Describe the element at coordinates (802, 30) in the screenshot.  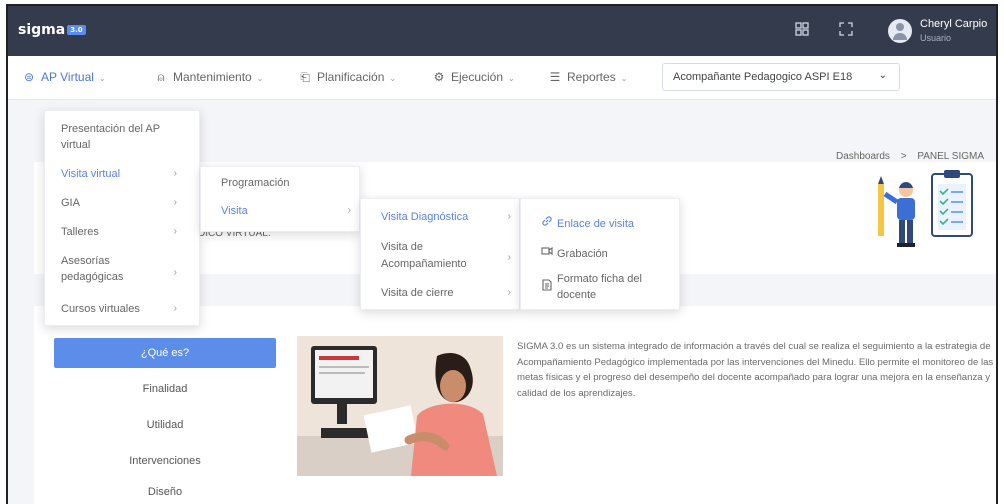
I see `apps-grid-icon` at that location.